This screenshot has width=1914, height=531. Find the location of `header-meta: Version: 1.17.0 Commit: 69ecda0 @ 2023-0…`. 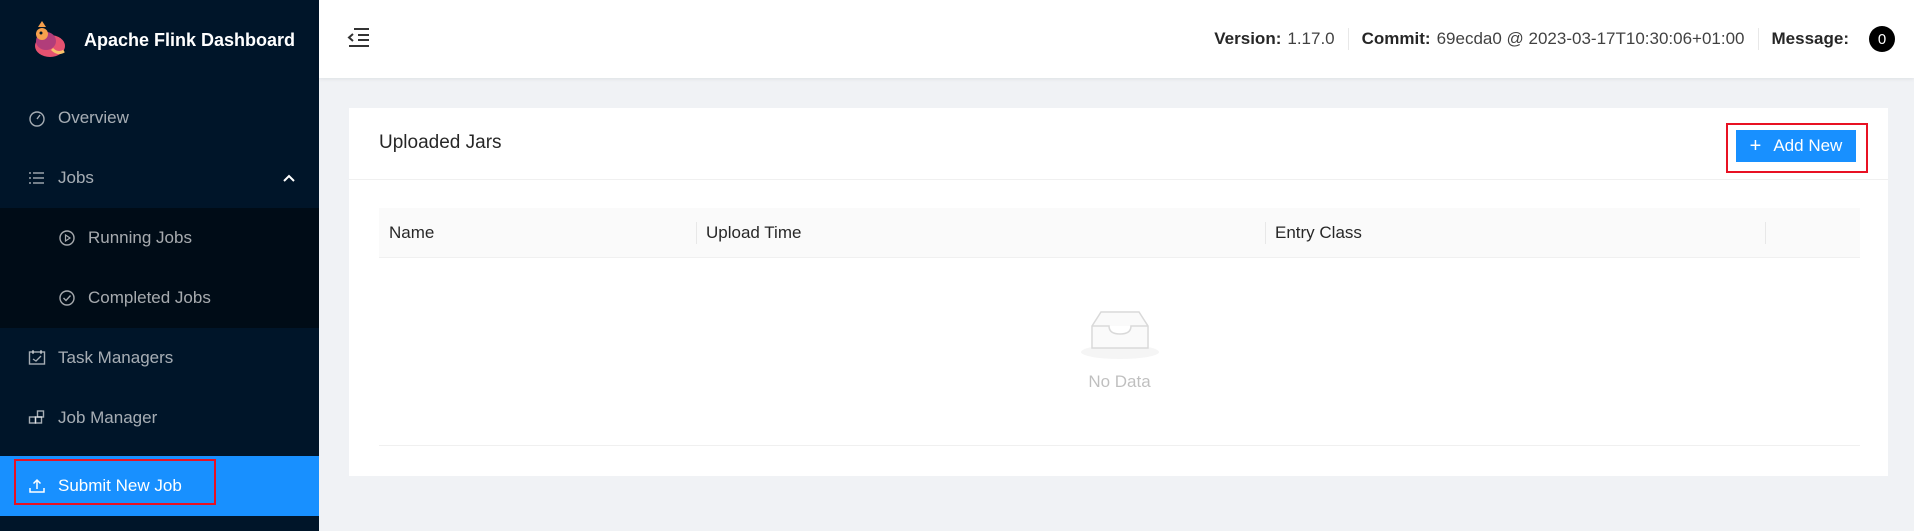

header-meta: Version: 1.17.0 Commit: 69ecda0 @ 2023-0… is located at coordinates (1554, 39).